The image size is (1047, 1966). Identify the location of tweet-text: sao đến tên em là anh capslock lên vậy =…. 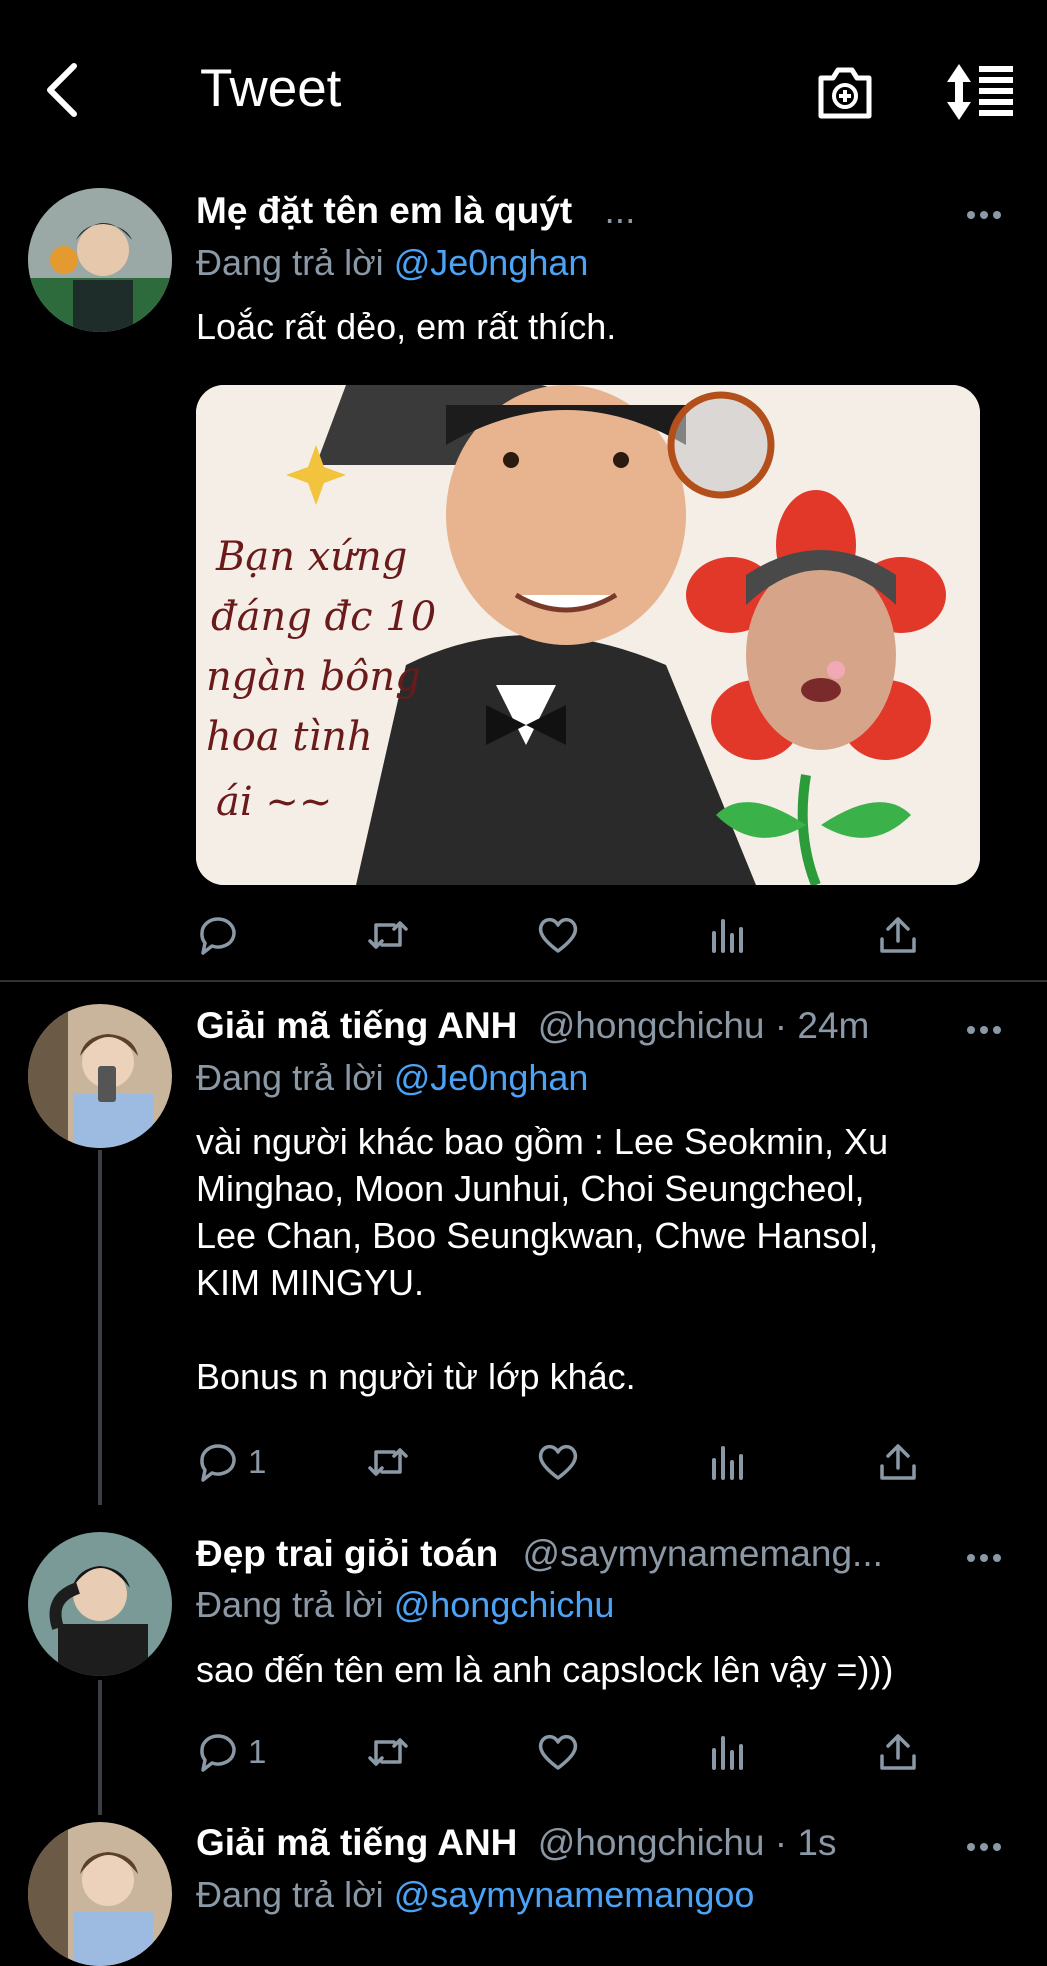
(545, 1669).